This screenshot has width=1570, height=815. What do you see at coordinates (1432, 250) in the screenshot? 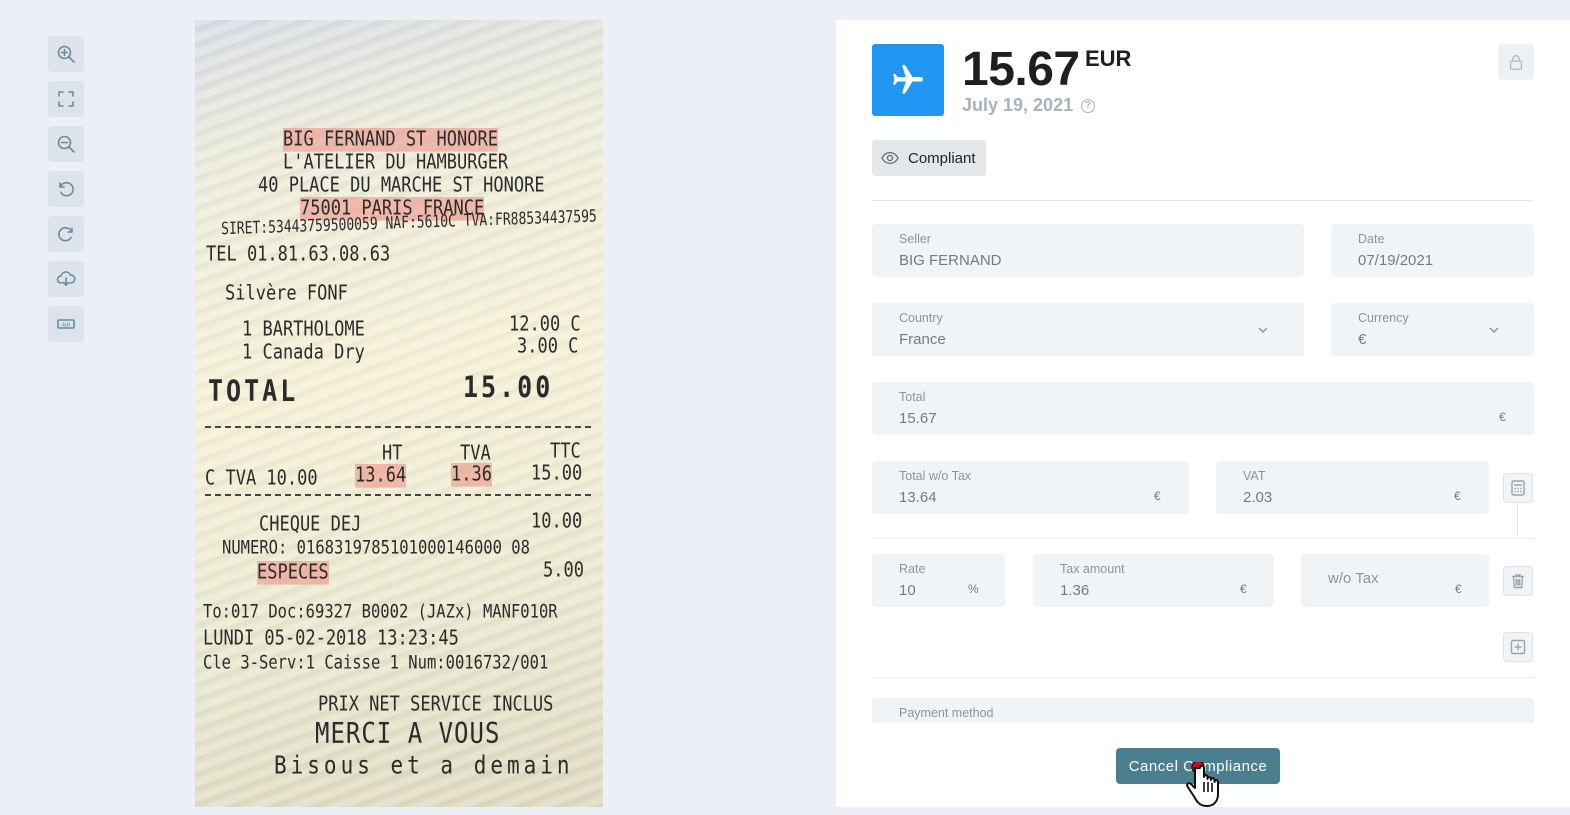
I see `date-field: Date 07/19/2021` at bounding box center [1432, 250].